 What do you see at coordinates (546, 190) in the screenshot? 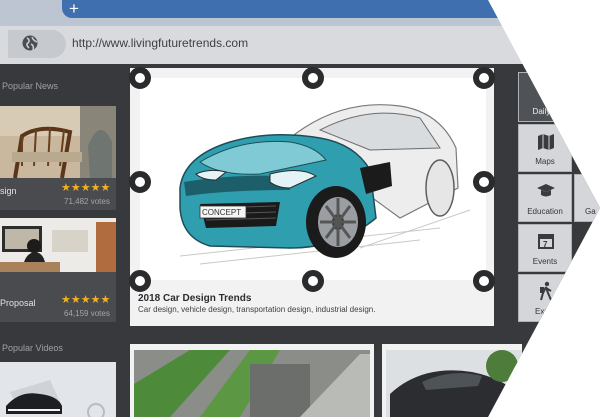
I see `graduation-cap-icon` at bounding box center [546, 190].